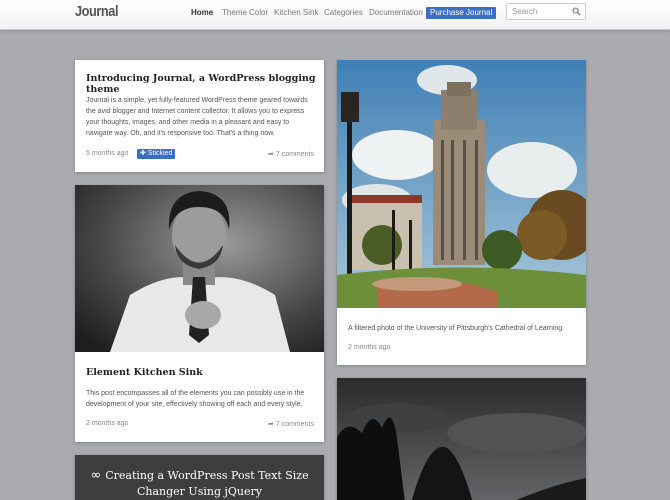  What do you see at coordinates (343, 13) in the screenshot?
I see `nav-categories: Categories` at bounding box center [343, 13].